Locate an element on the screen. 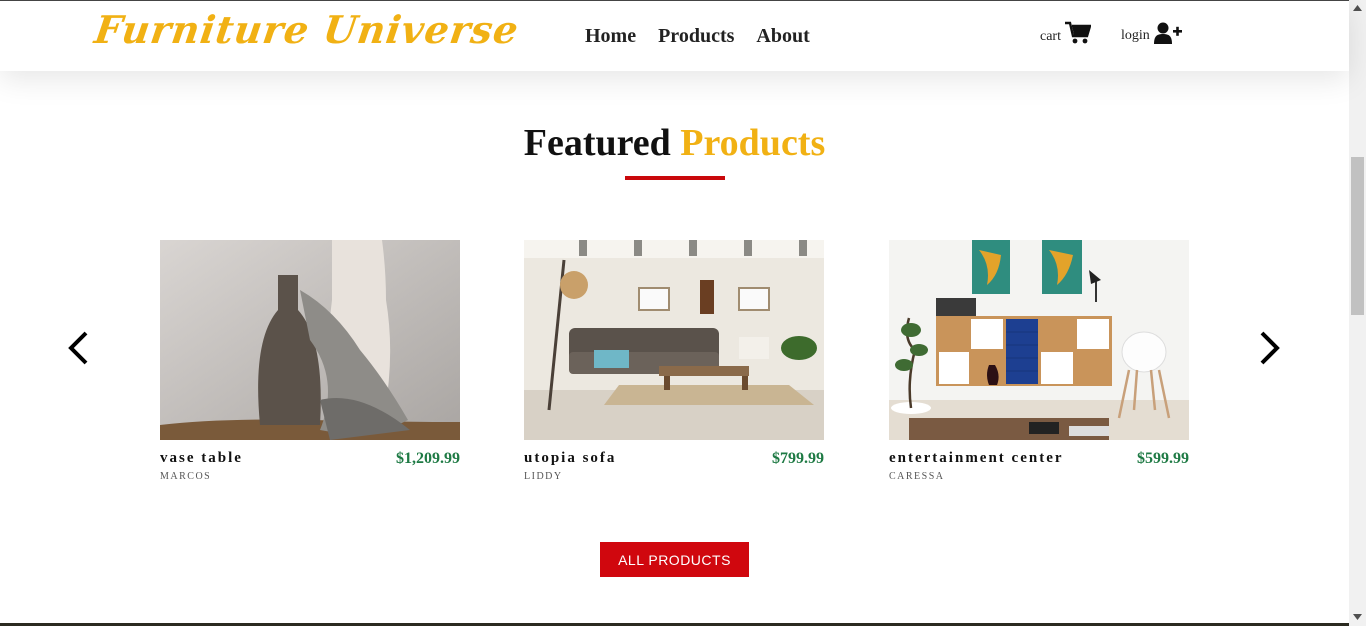 The height and width of the screenshot is (626, 1366). page-scrollbar is located at coordinates (1357, 313).